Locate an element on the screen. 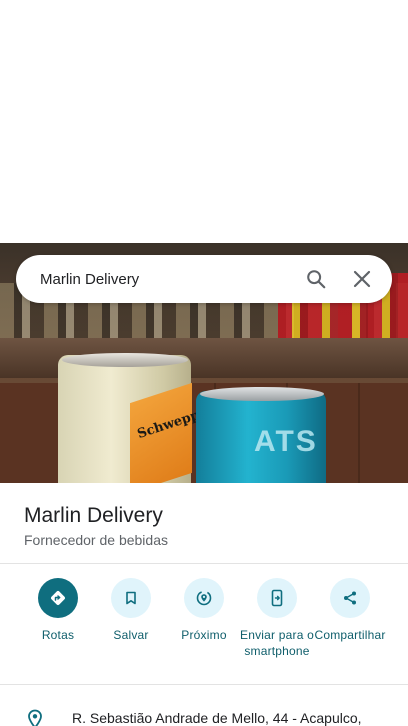 This screenshot has width=408, height=726. place-title: Marlin Delivery is located at coordinates (93, 515).